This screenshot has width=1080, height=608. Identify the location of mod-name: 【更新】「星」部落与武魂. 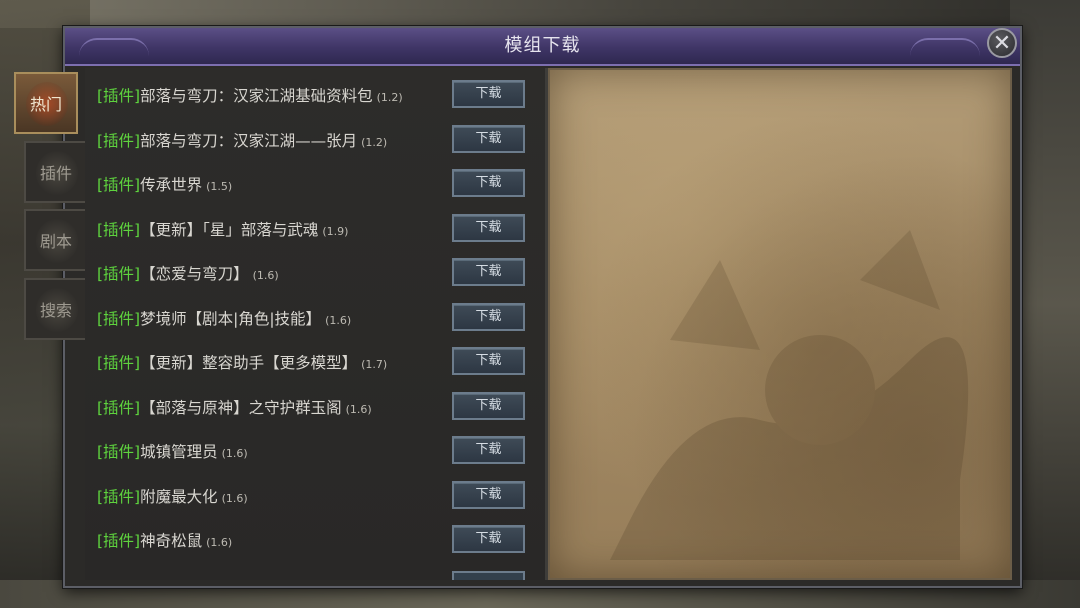
(229, 230).